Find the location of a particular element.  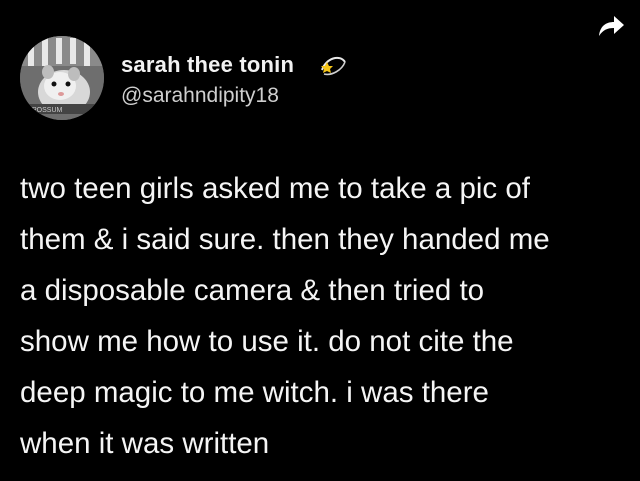

possum-avatar-icon: POSSUM is located at coordinates (62, 78).